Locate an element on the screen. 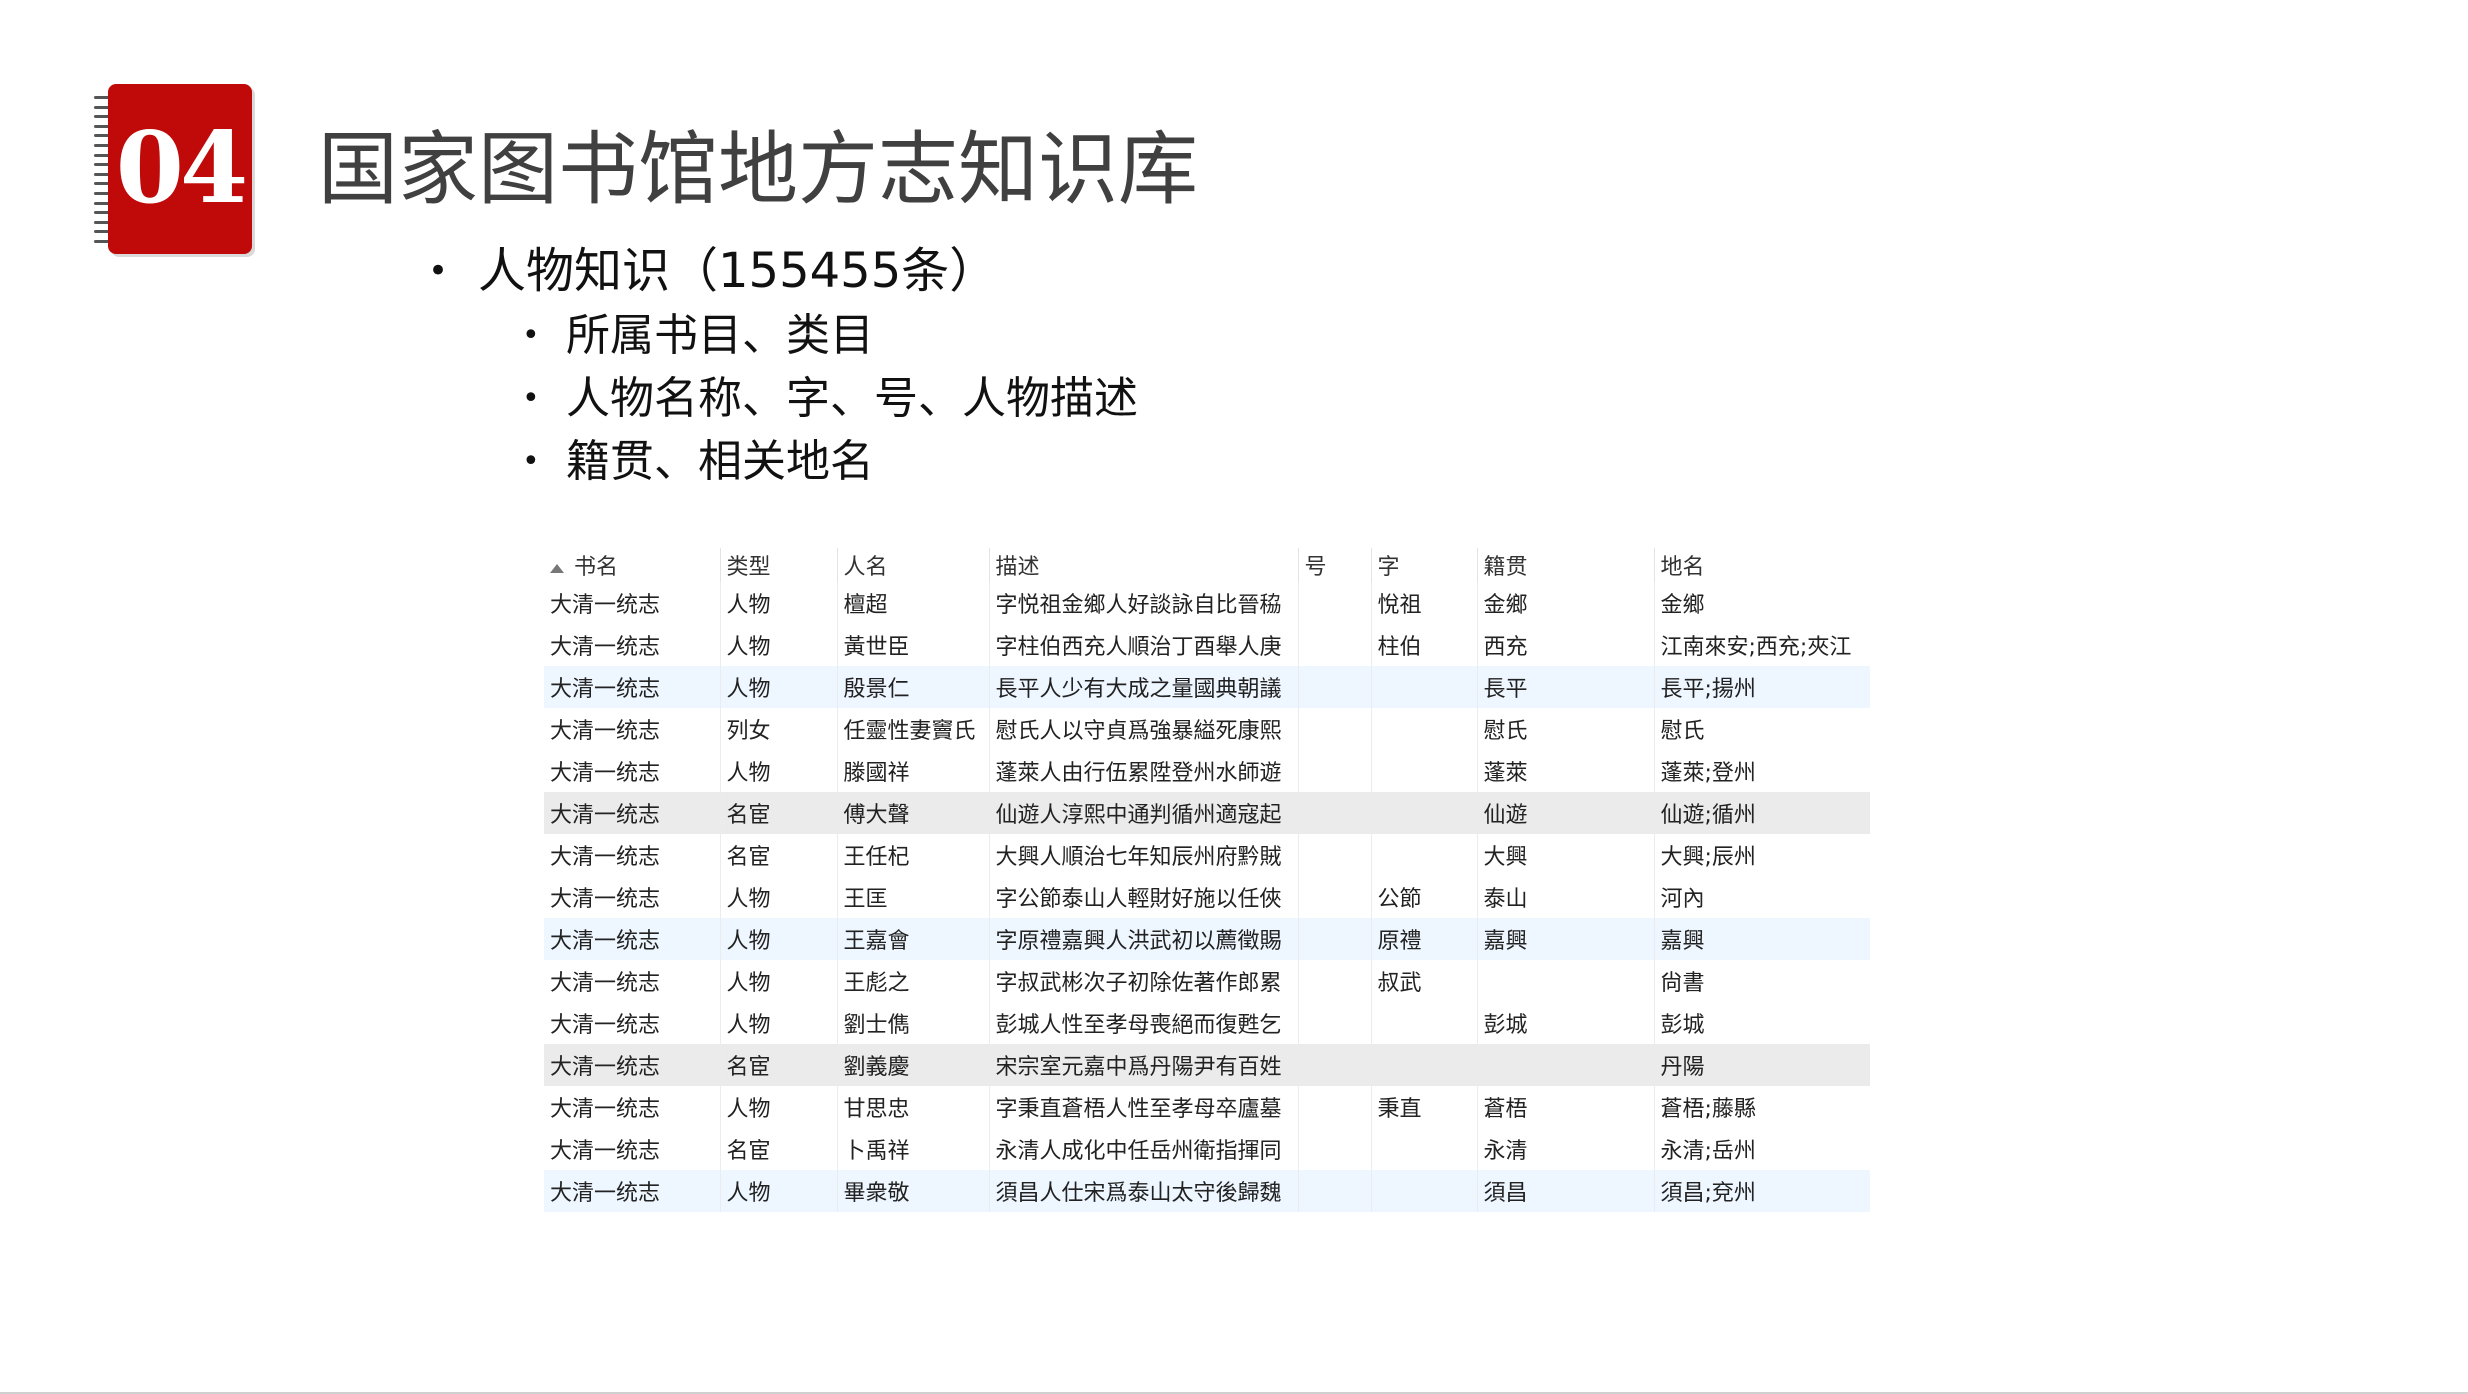  table-cell: 西充 is located at coordinates (1566, 645).